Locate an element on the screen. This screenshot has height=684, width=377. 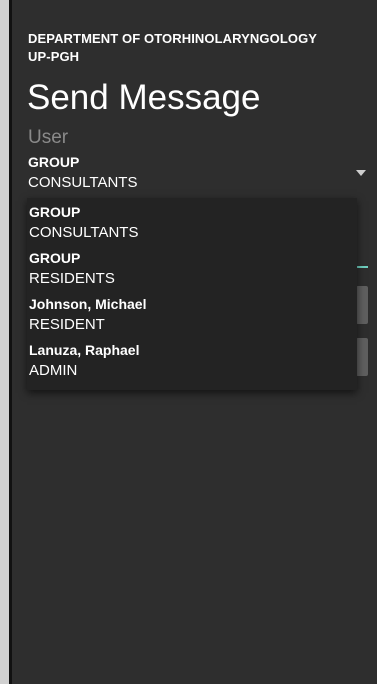
dropdown-item-group-consultants: GROUP CONSULTANTS is located at coordinates (192, 225).